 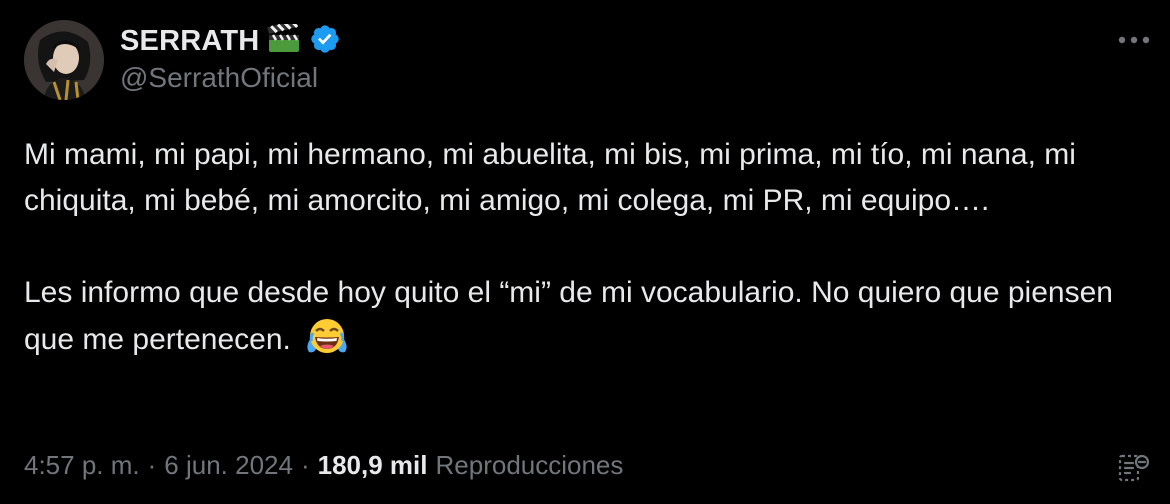 What do you see at coordinates (189, 41) in the screenshot?
I see `display-name: SERRATH` at bounding box center [189, 41].